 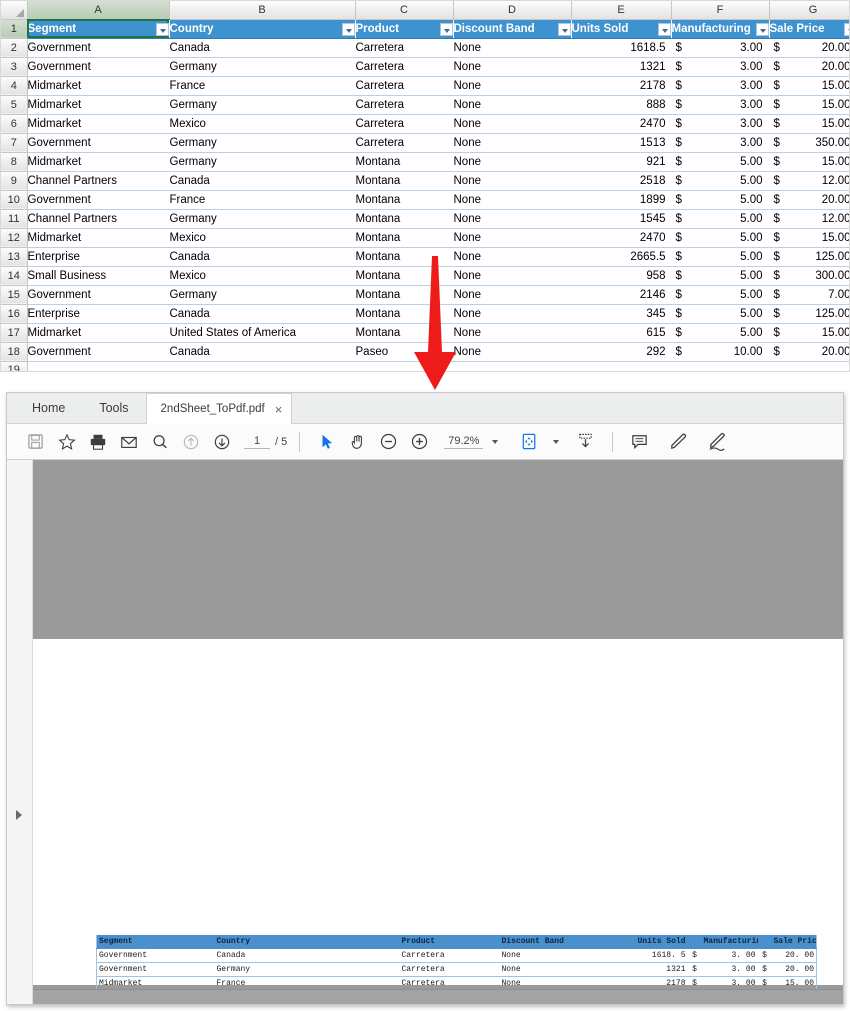 I want to click on cell-segment: Enterprise, so click(x=98, y=257).